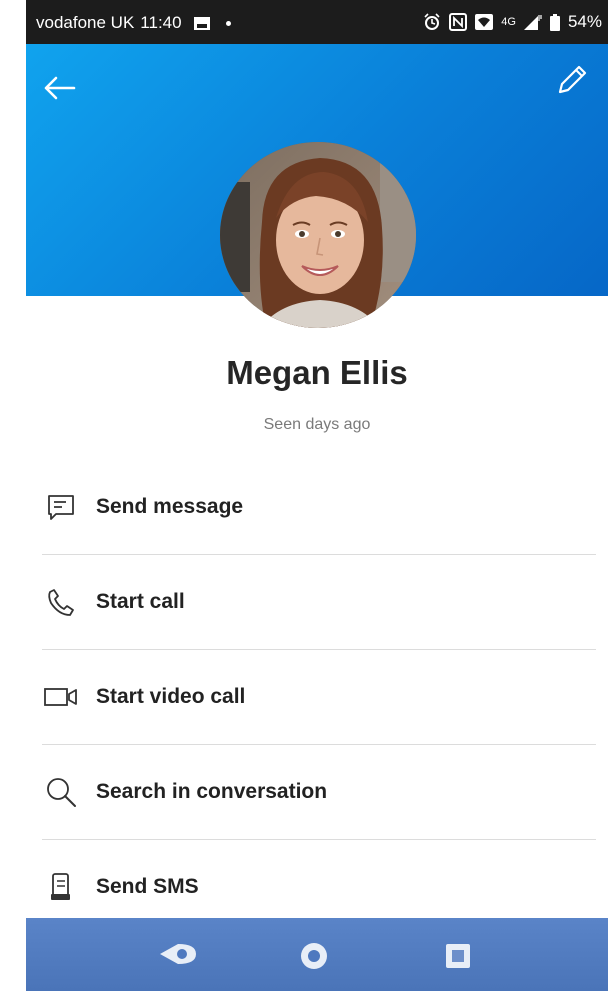  I want to click on start-video-call-label: Start video call, so click(171, 696).